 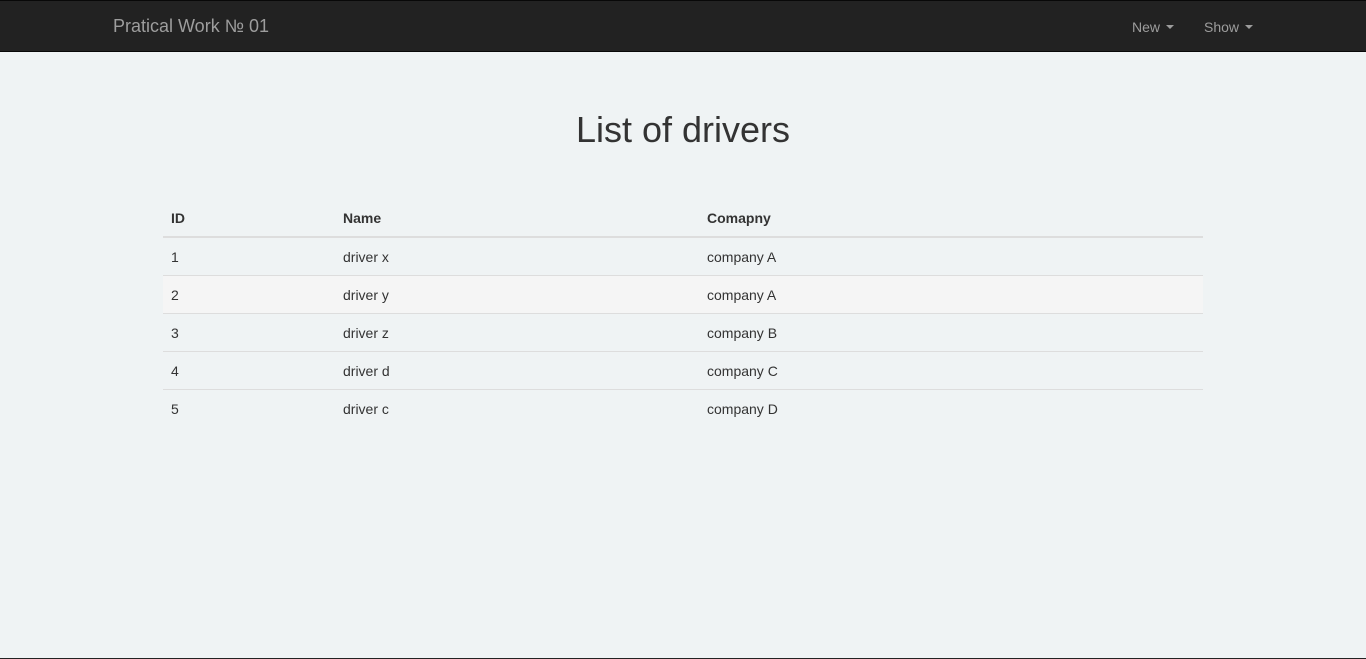 What do you see at coordinates (175, 256) in the screenshot?
I see `cell-id: 1` at bounding box center [175, 256].